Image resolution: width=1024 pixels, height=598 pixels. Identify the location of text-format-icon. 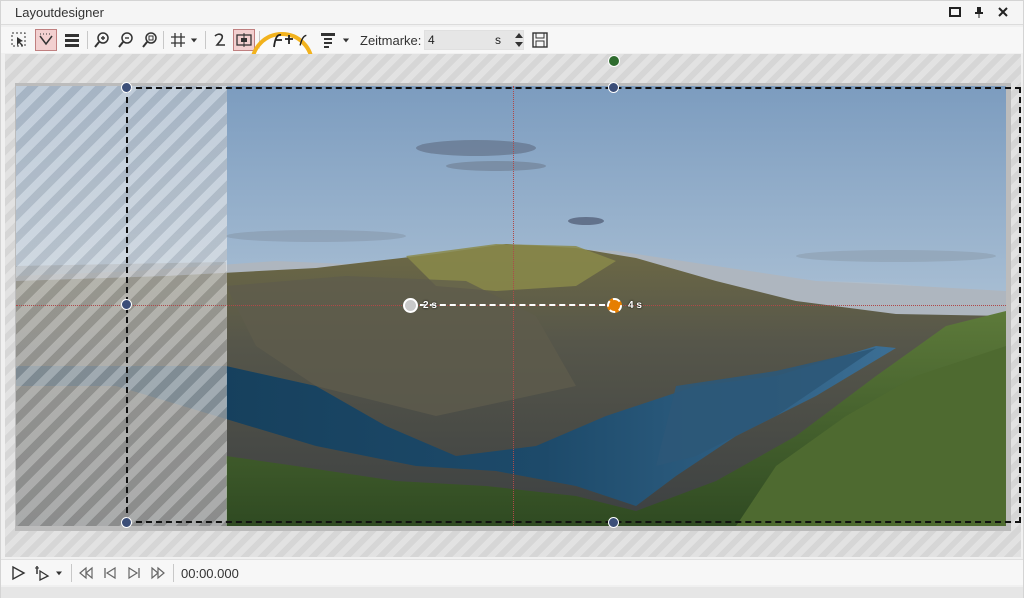
(328, 40).